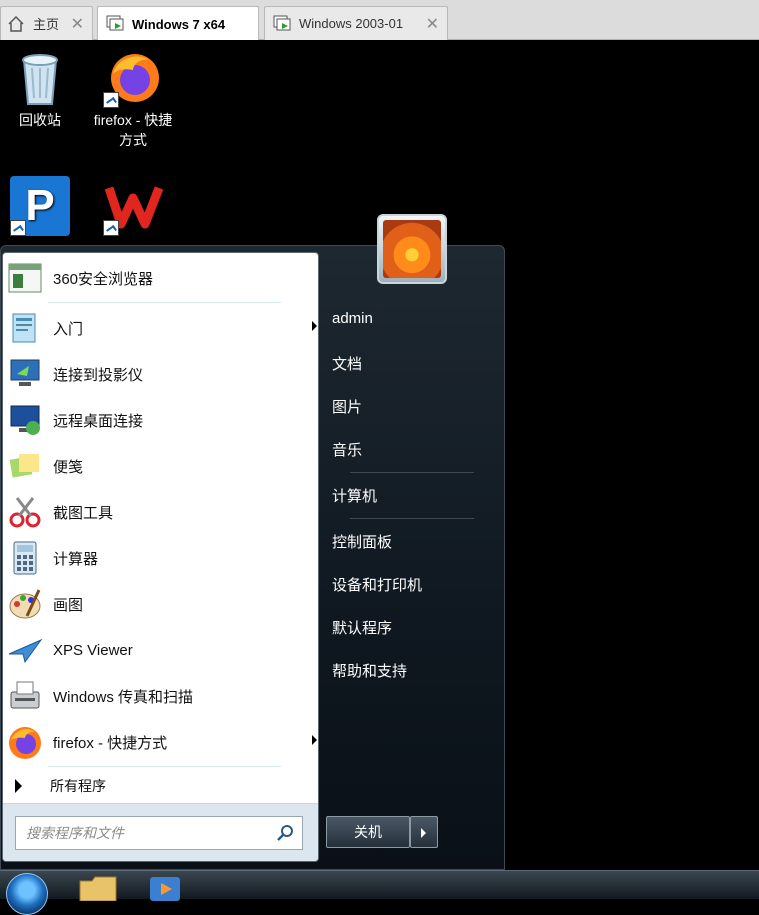 The height and width of the screenshot is (915, 759). I want to click on program-item-projector: 连接到投影仪, so click(157, 374).